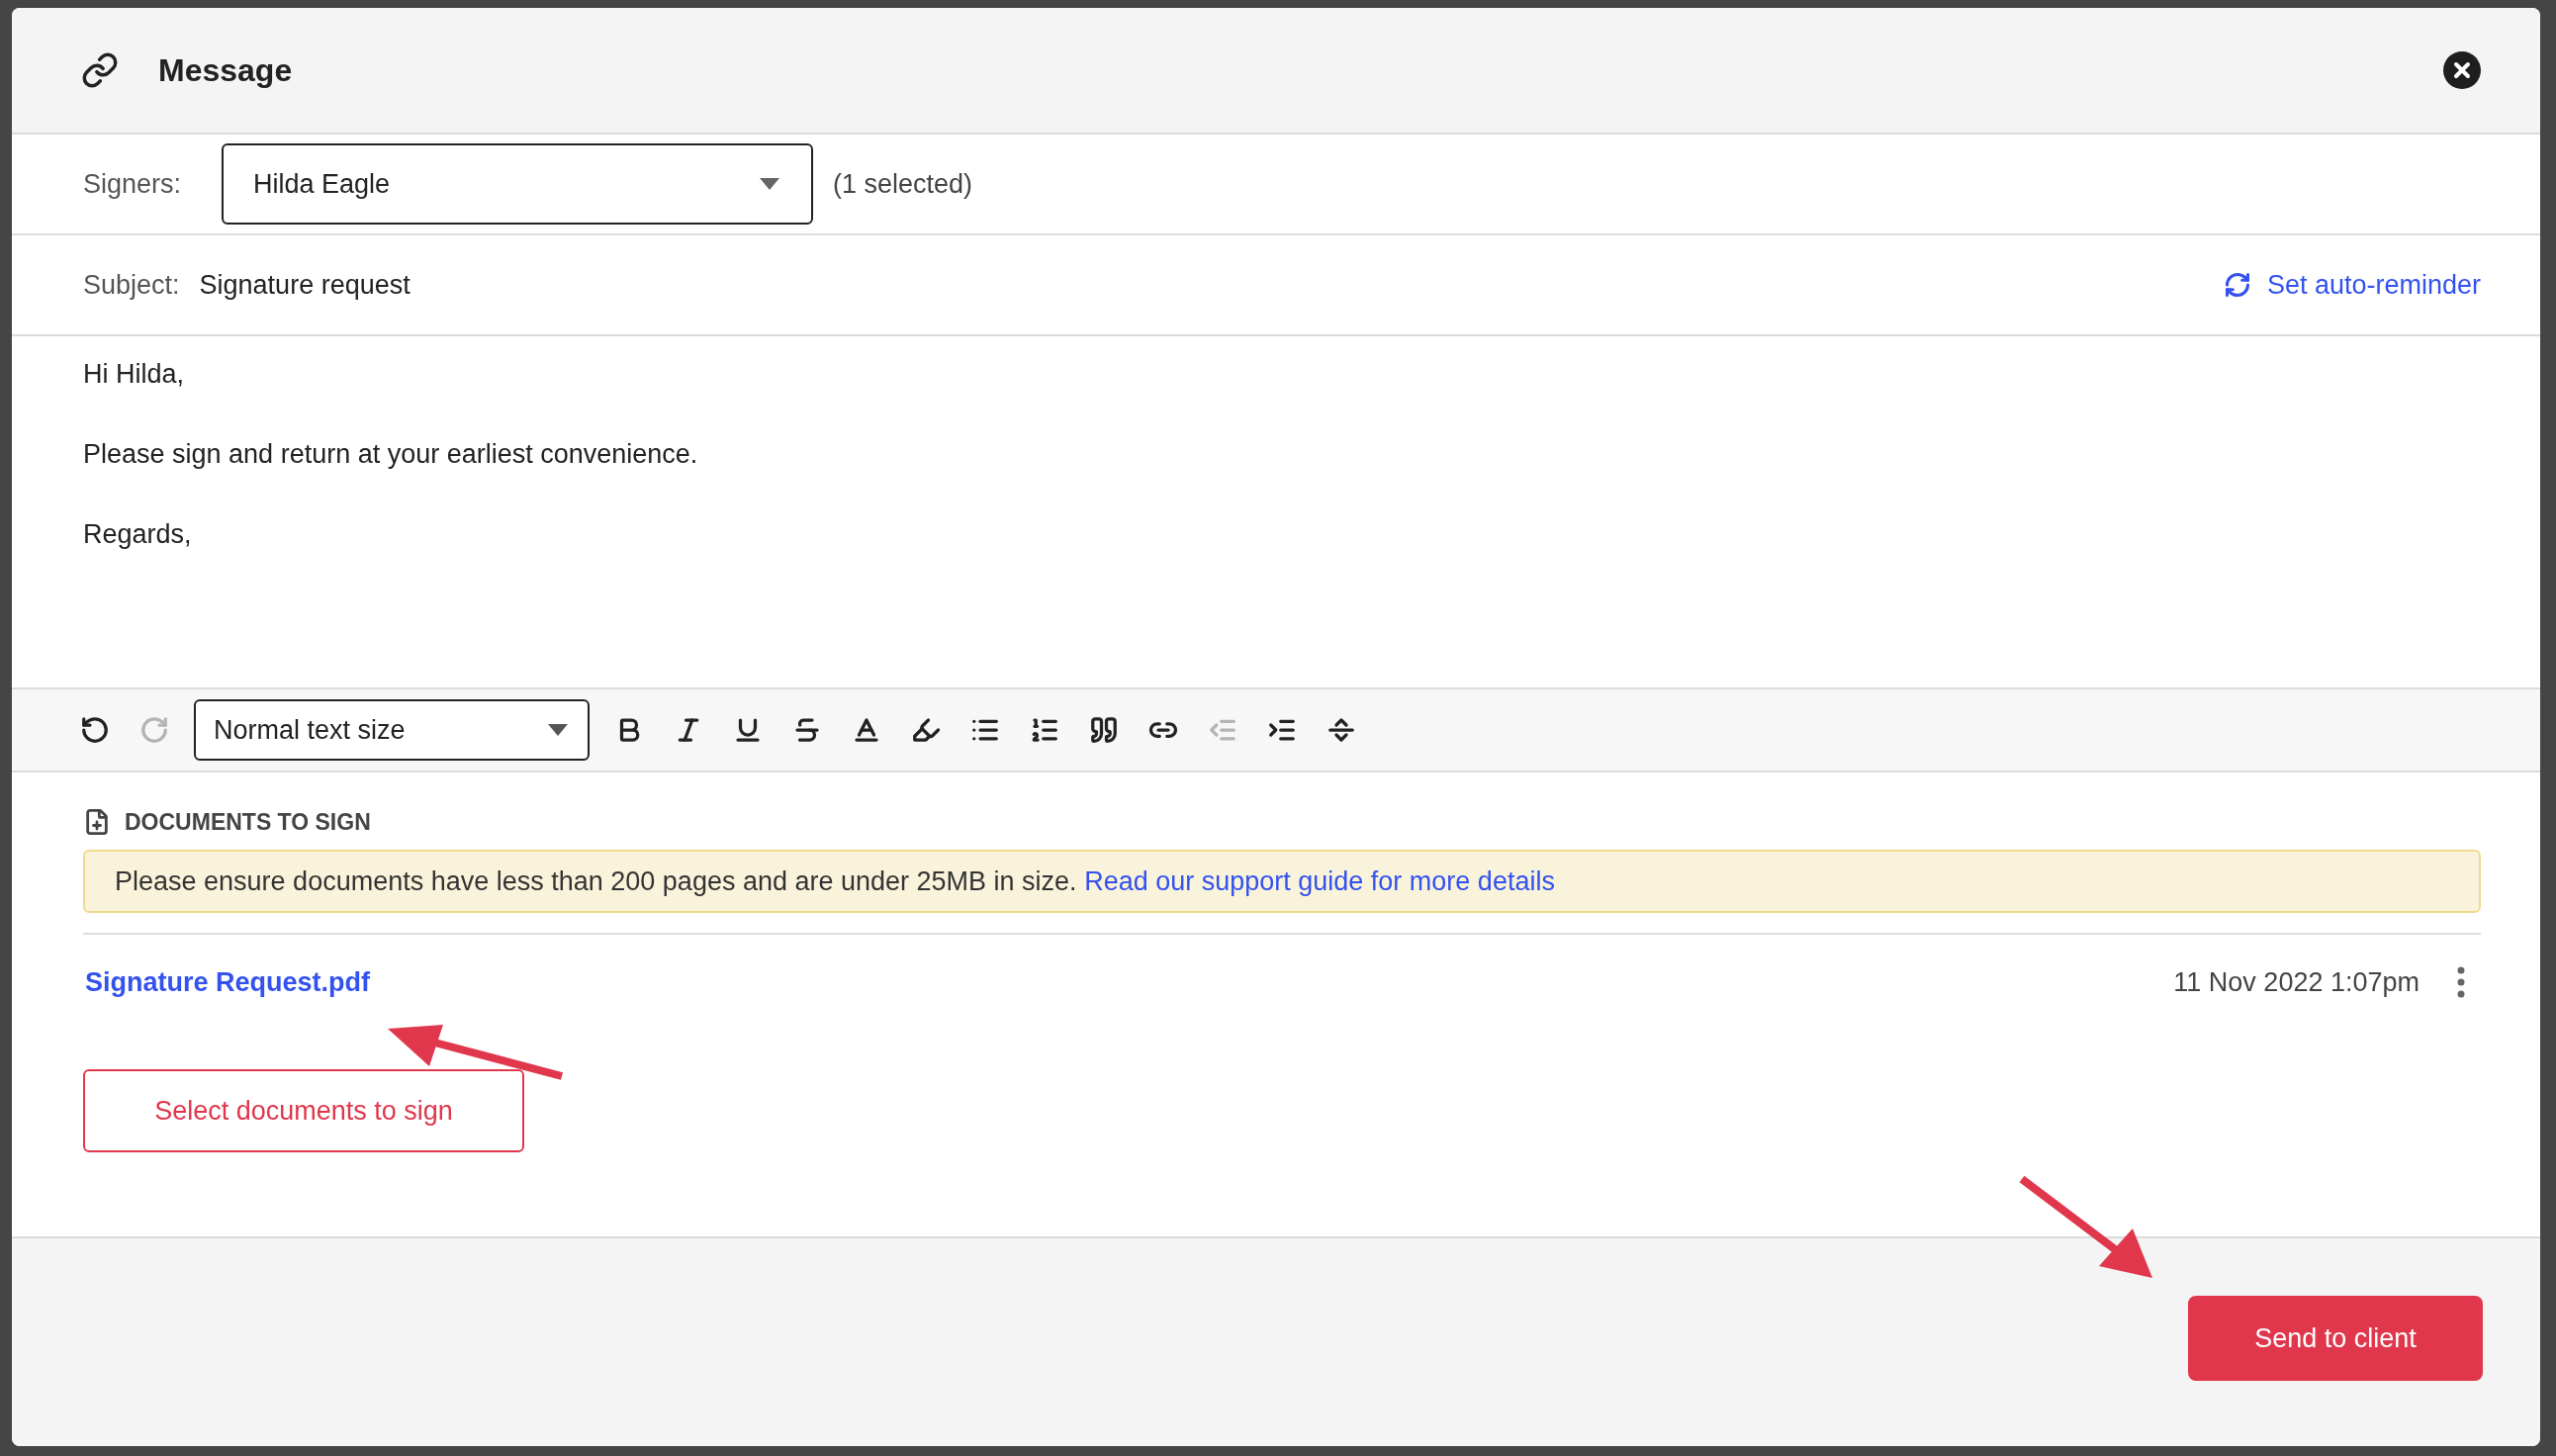  Describe the element at coordinates (1104, 730) in the screenshot. I see `quote-icon` at that location.